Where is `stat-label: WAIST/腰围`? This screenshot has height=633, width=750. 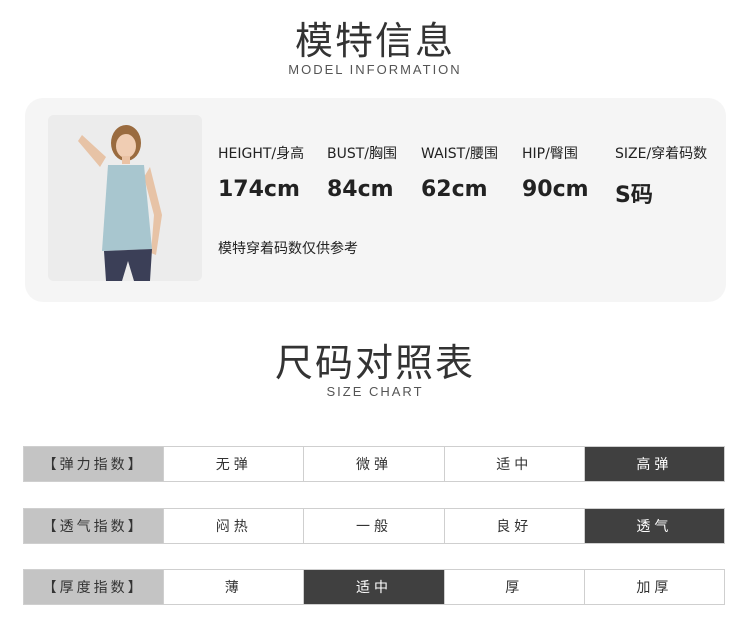
stat-label: WAIST/腰围 is located at coordinates (459, 154).